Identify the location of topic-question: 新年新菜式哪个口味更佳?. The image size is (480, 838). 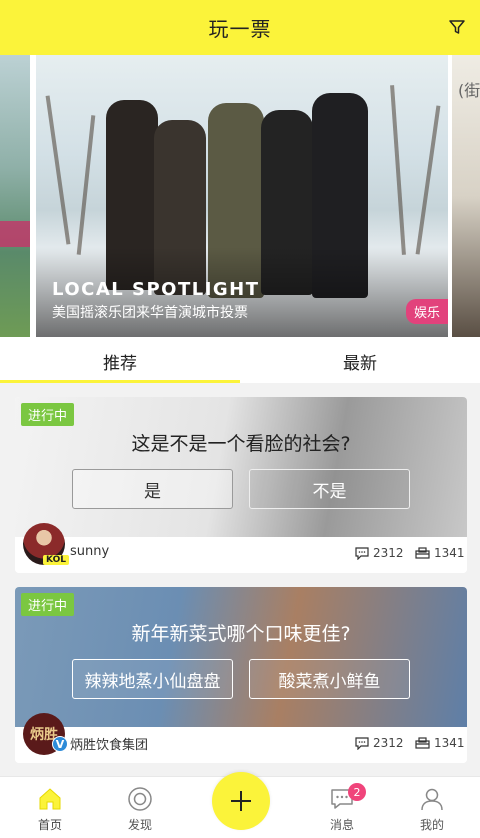
(241, 634).